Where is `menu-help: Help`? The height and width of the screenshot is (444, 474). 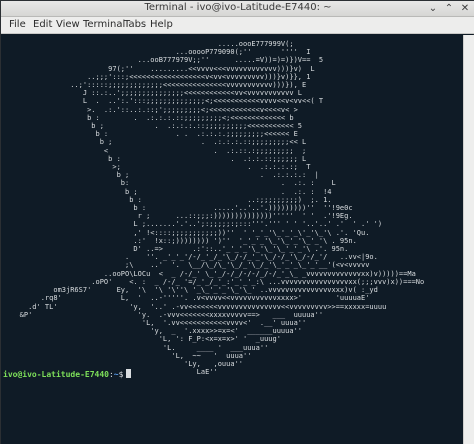
menu-help: Help is located at coordinates (161, 24).